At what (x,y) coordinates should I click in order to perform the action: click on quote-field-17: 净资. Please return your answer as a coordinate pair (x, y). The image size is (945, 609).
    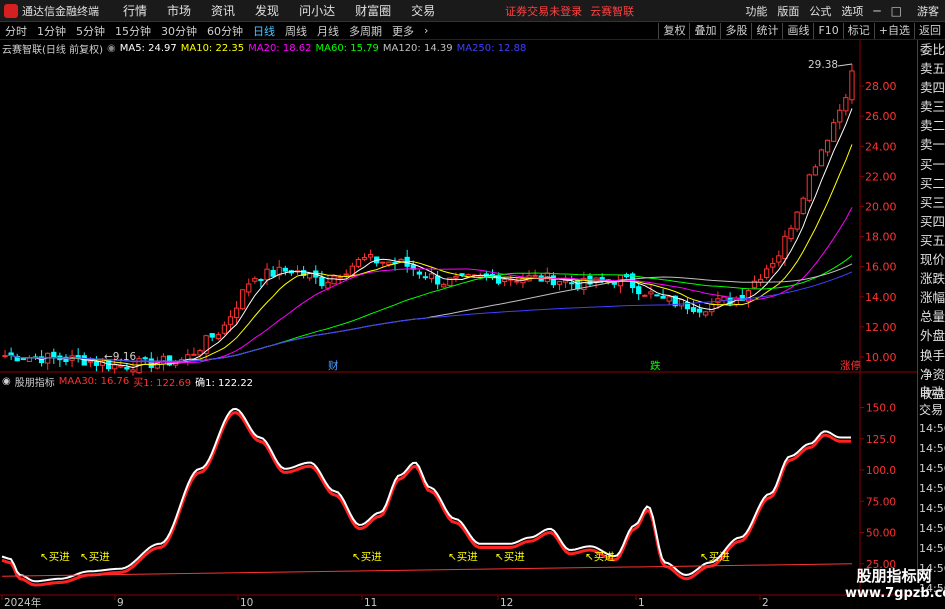
    Looking at the image, I should click on (931, 374).